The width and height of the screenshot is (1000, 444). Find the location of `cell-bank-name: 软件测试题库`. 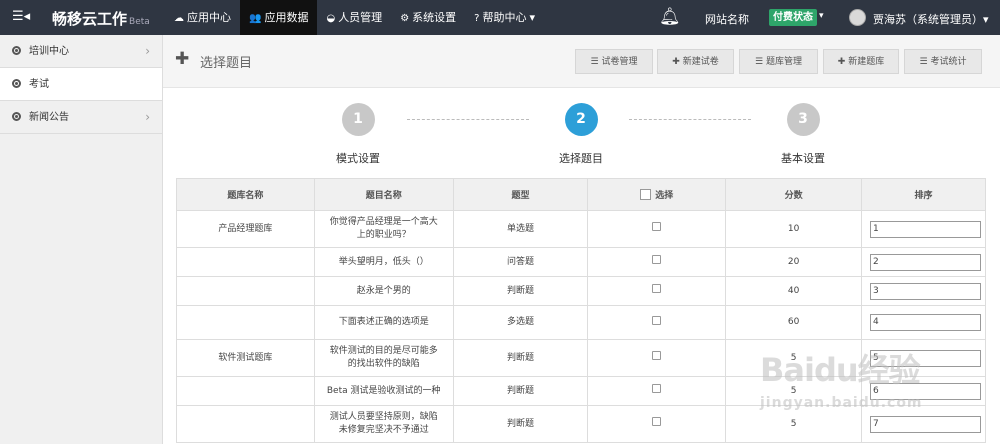

cell-bank-name: 软件测试题库 is located at coordinates (245, 358).